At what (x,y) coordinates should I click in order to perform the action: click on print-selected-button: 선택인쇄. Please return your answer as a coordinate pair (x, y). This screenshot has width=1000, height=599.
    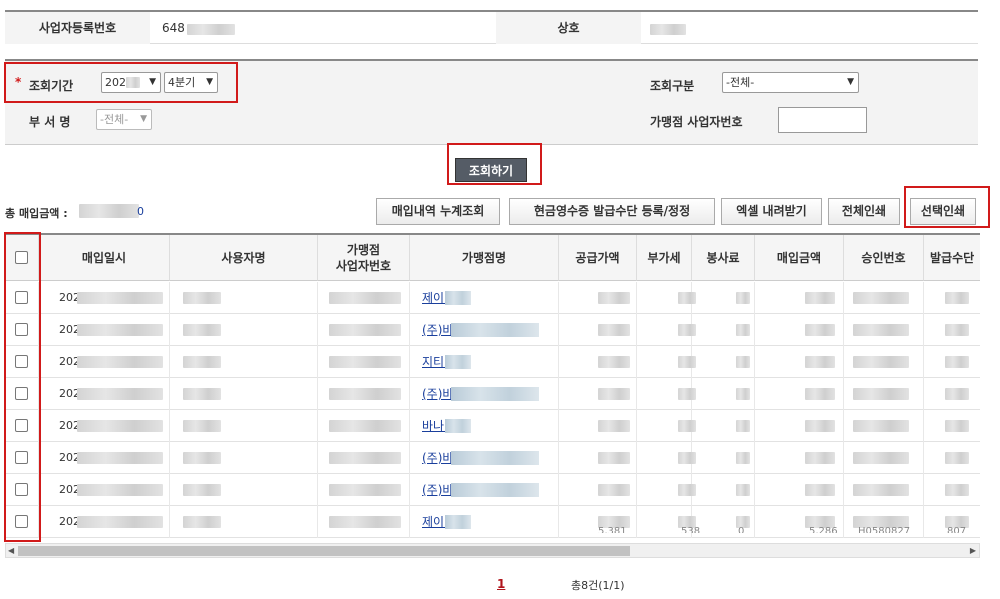
    Looking at the image, I should click on (943, 211).